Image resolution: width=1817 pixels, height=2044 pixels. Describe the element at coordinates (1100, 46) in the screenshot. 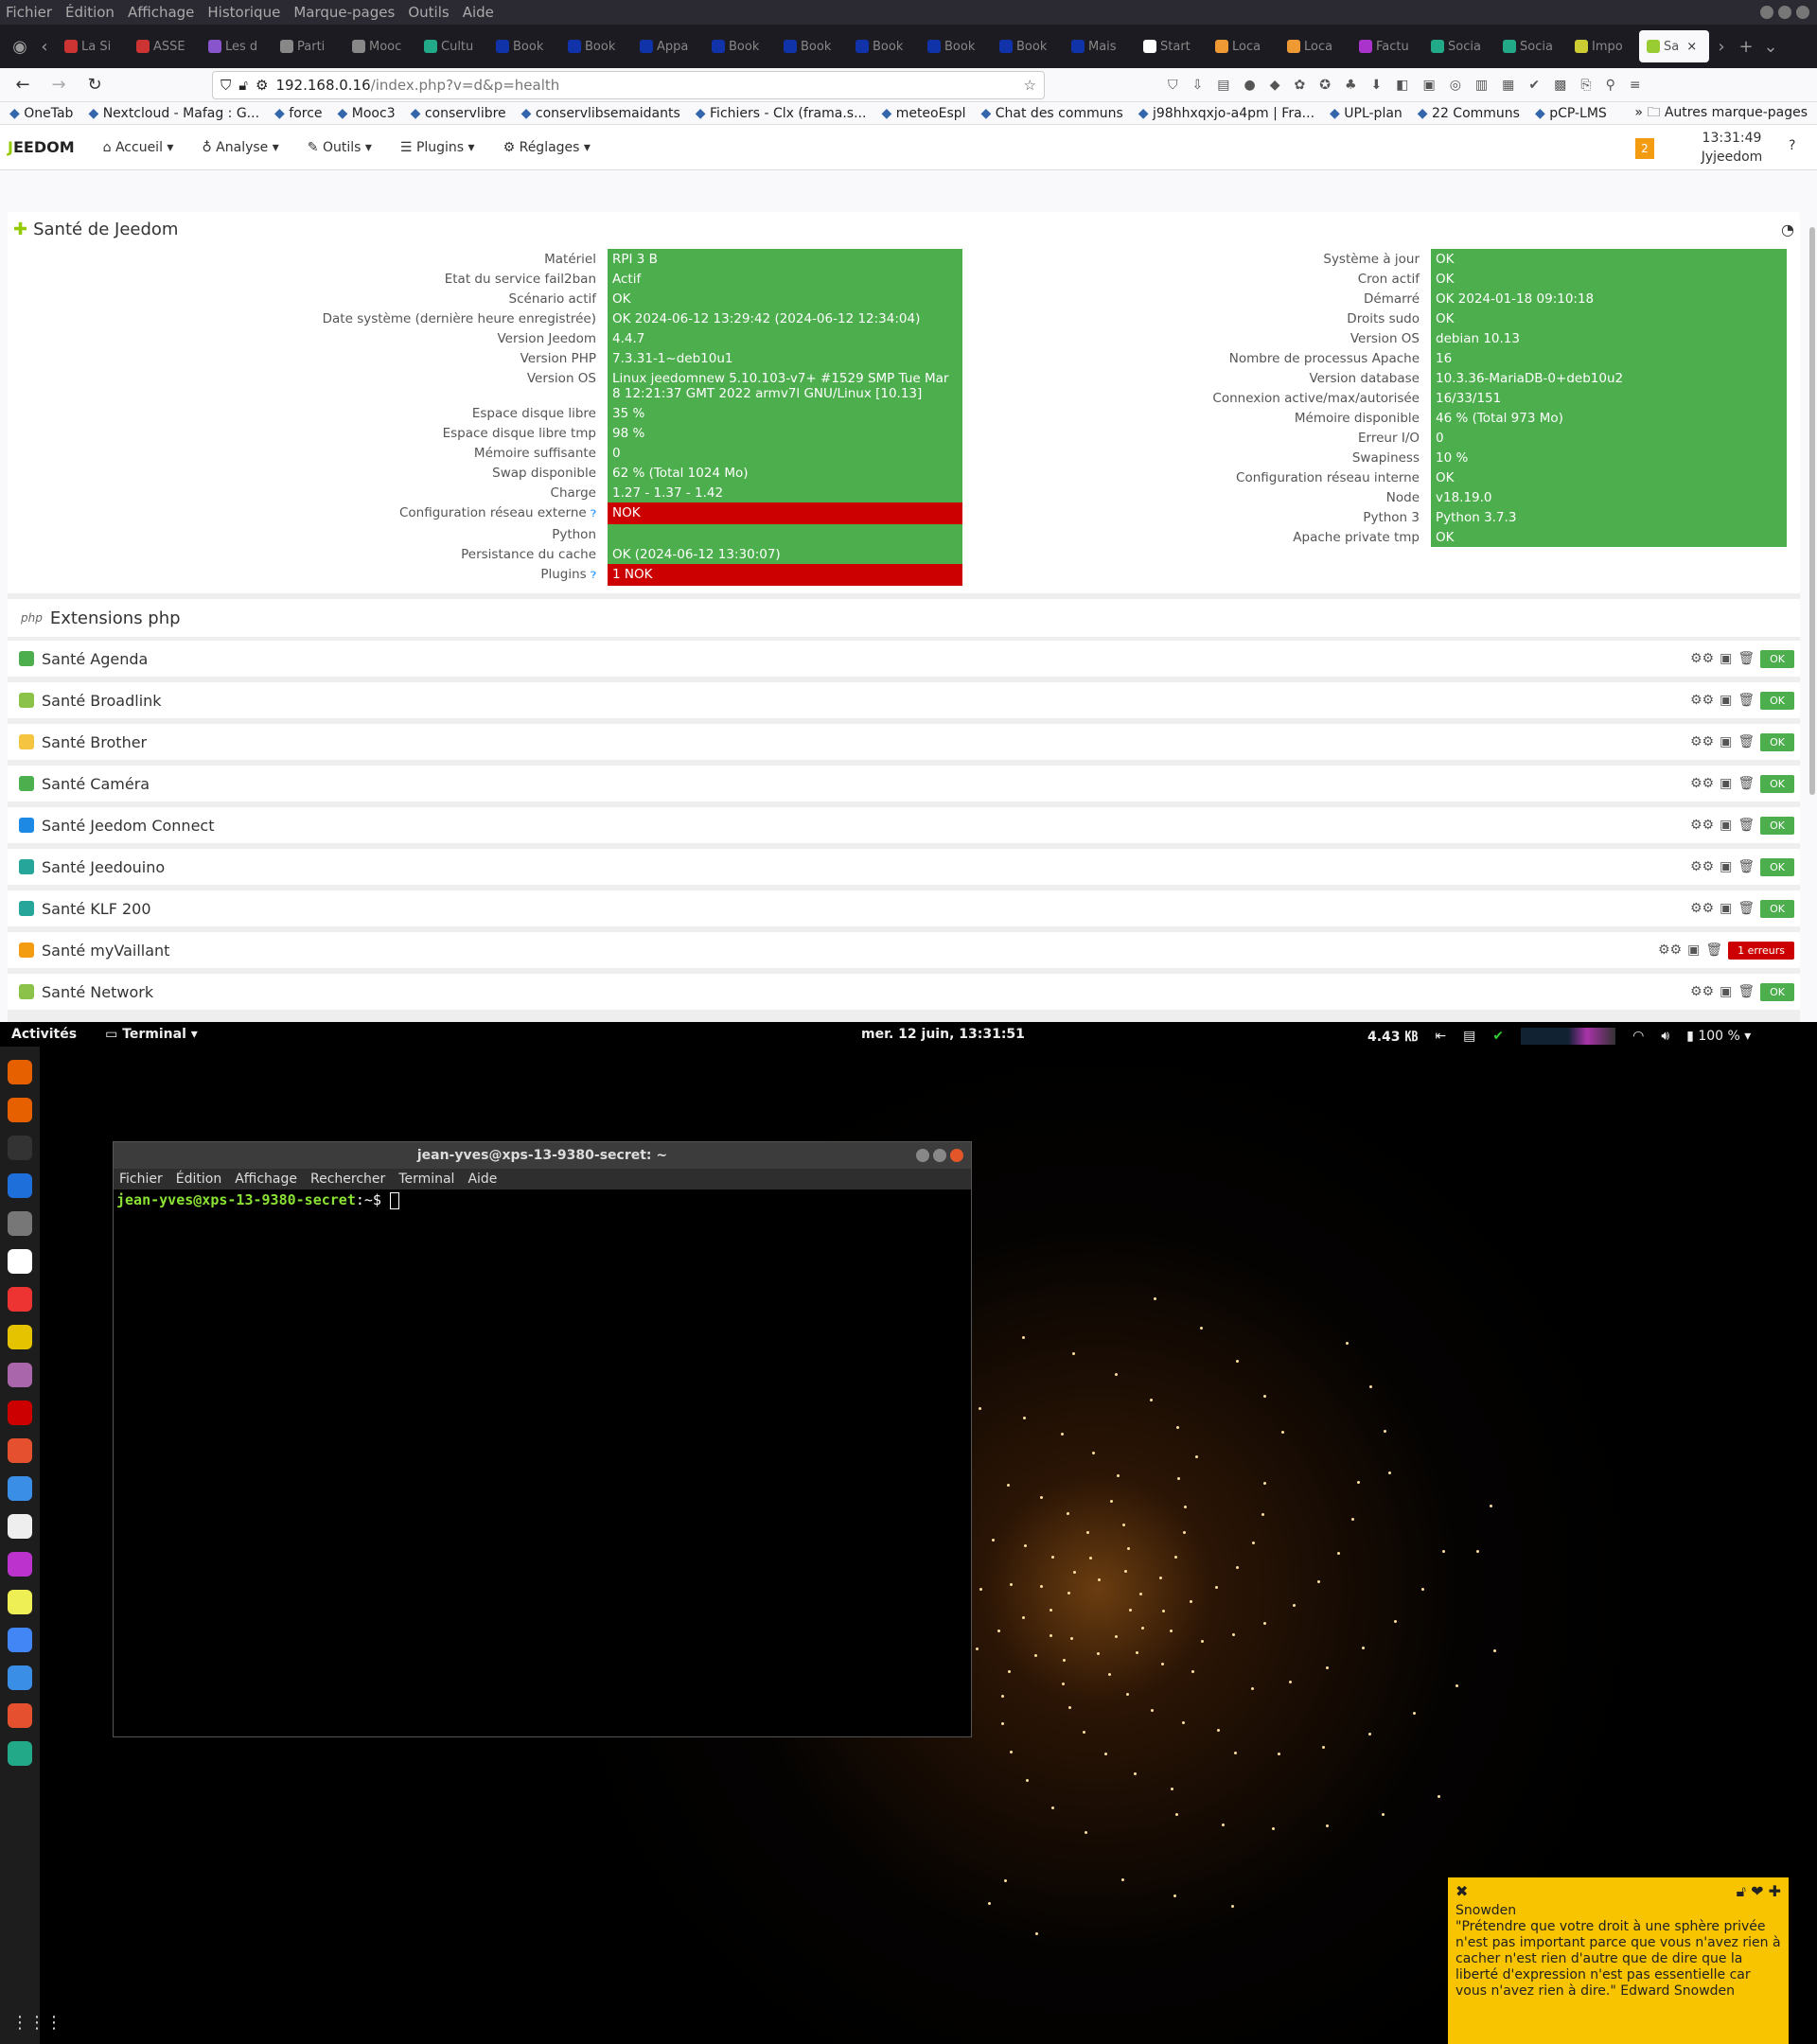

I see `browser-tab: Mais` at that location.